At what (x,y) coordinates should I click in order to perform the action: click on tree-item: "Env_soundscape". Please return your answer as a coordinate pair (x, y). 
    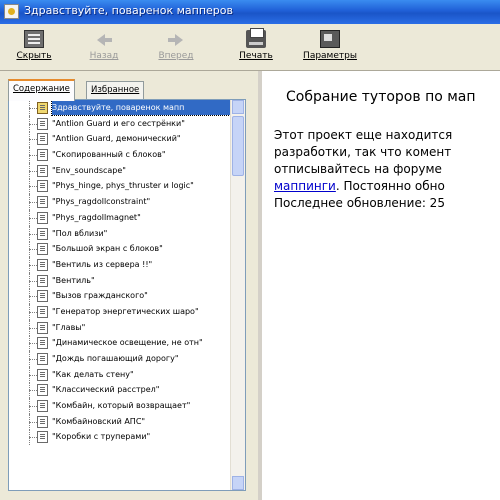
    Looking at the image, I should click on (121, 170).